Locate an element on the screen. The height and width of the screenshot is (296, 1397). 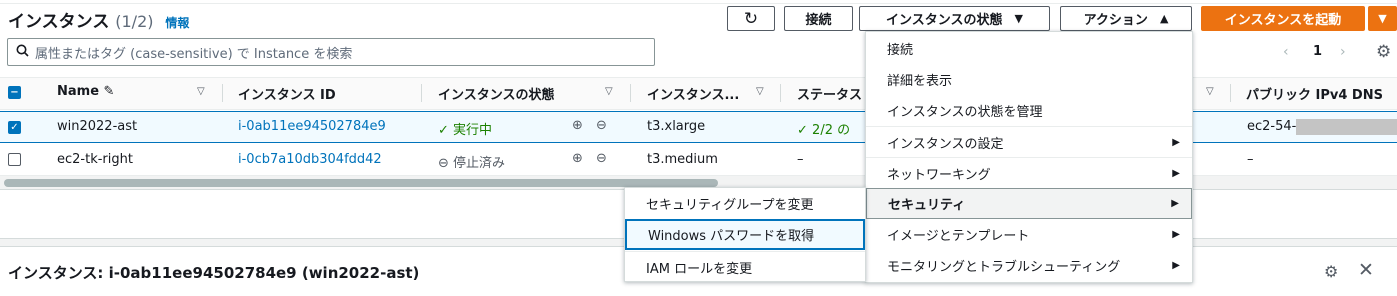
page-title-text: インスタンス is located at coordinates (59, 22).